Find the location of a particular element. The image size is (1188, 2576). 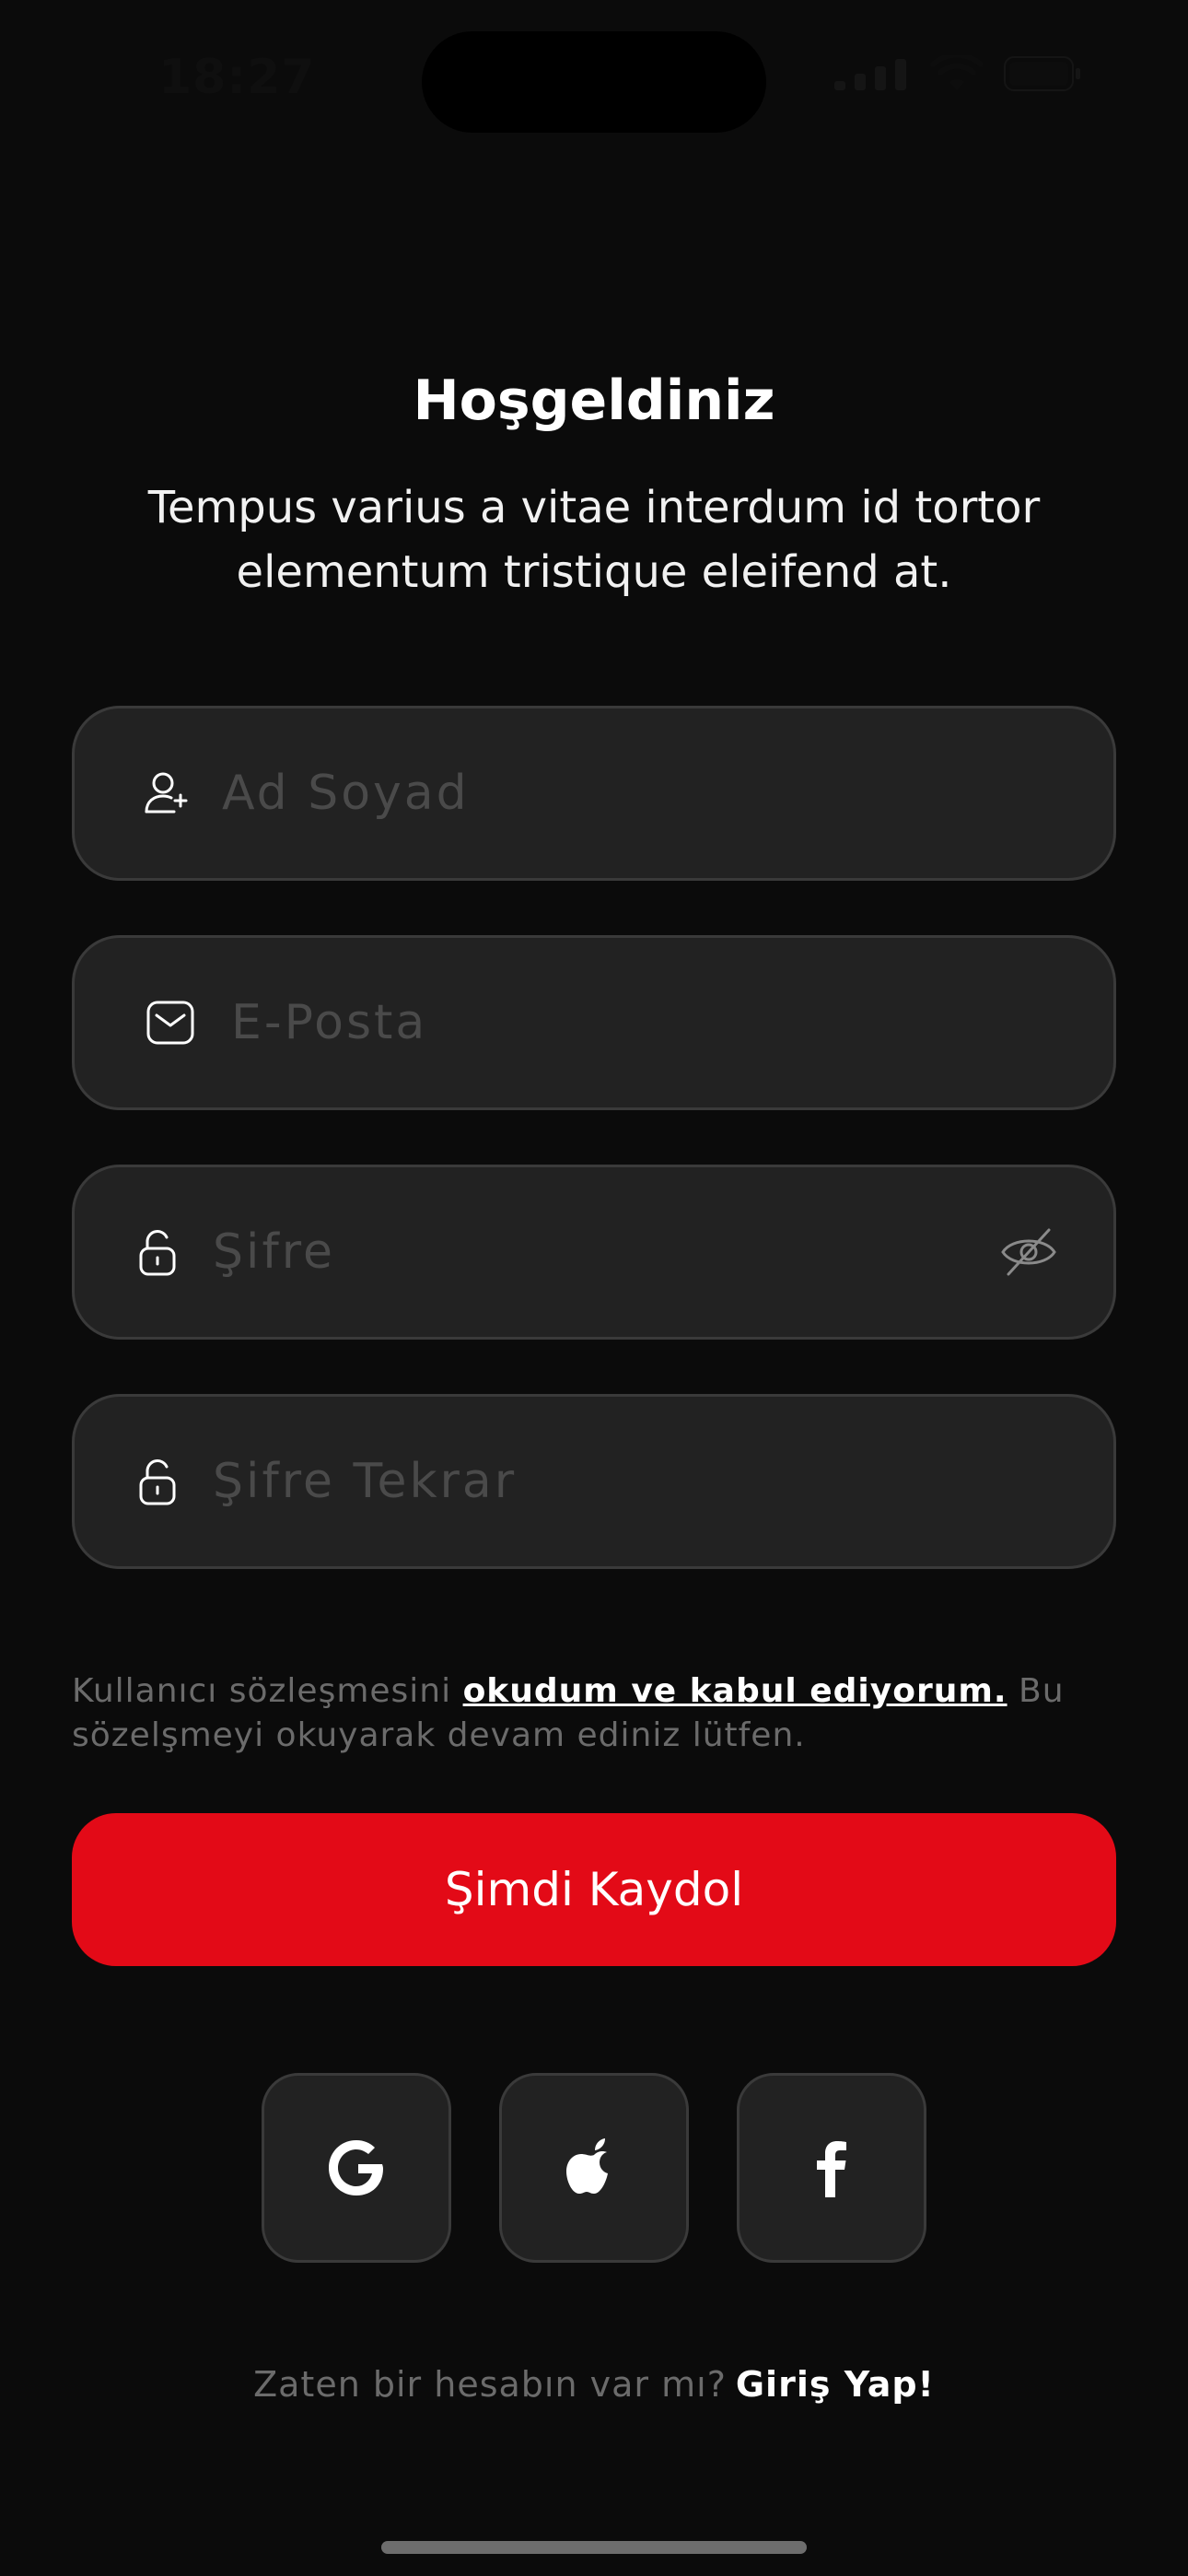

password-input is located at coordinates (594, 1252).